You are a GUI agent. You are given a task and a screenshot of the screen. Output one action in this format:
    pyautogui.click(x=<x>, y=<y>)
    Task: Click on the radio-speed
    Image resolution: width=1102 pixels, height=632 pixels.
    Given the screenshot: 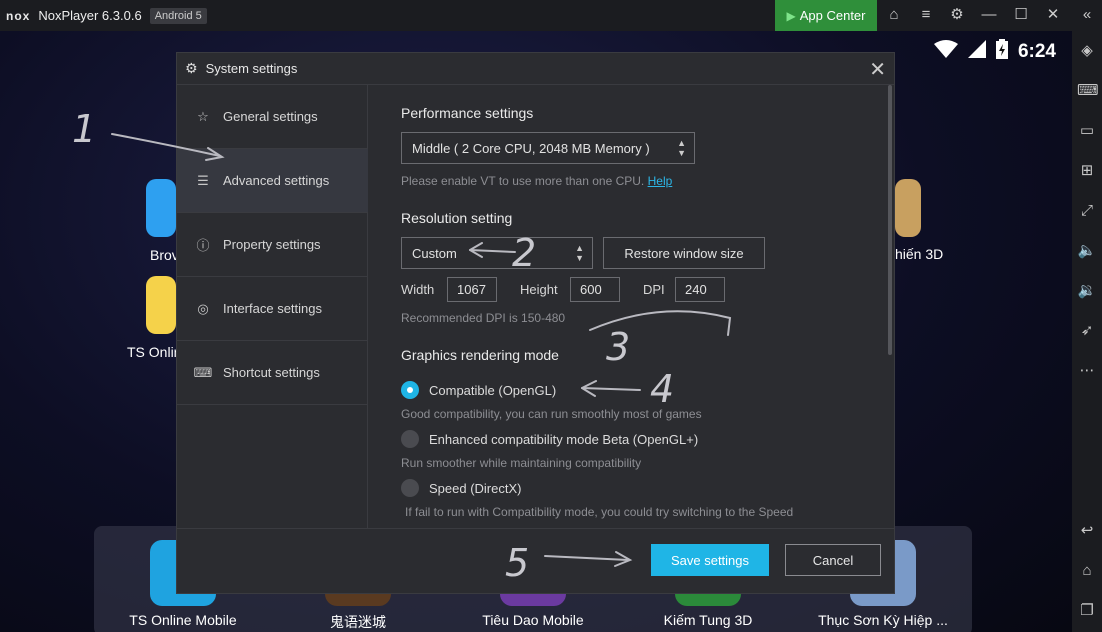 What is the action you would take?
    pyautogui.click(x=410, y=488)
    